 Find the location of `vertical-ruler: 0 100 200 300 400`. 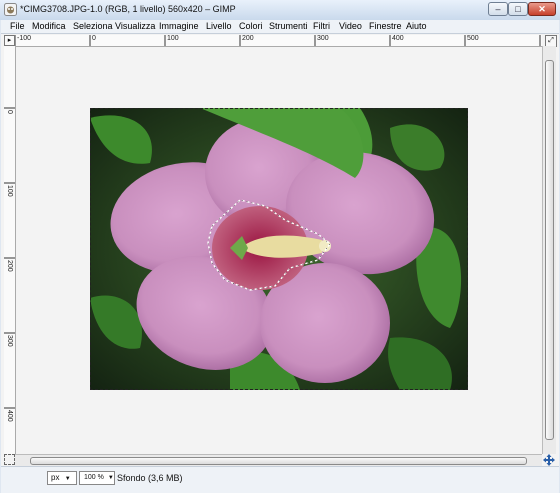

vertical-ruler: 0 100 200 300 400 is located at coordinates (10, 250).